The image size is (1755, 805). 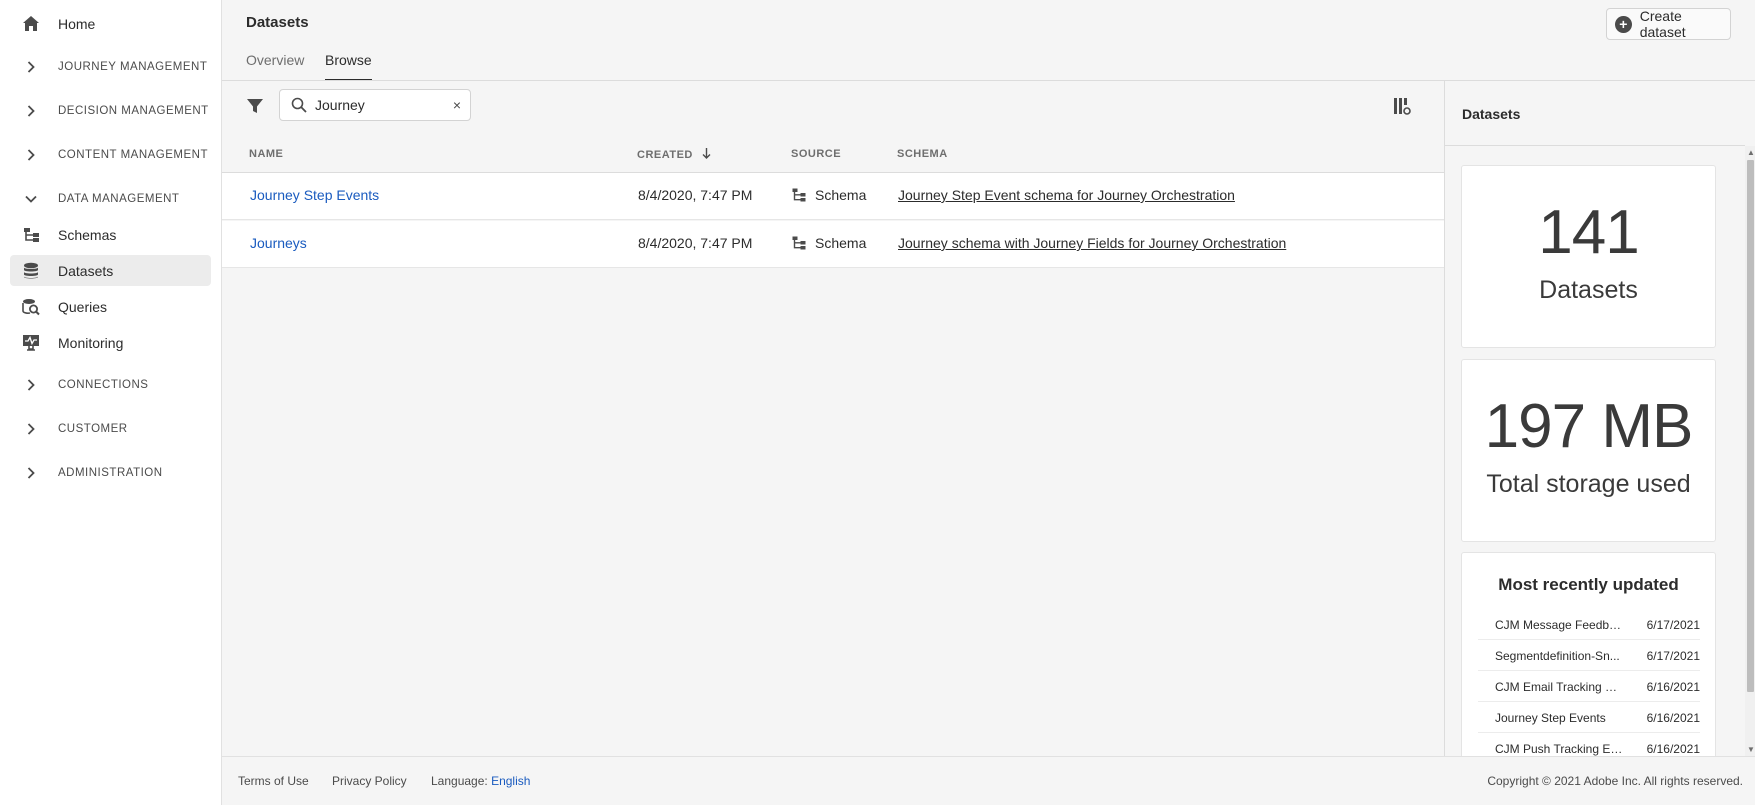 I want to click on database-icon, so click(x=31, y=271).